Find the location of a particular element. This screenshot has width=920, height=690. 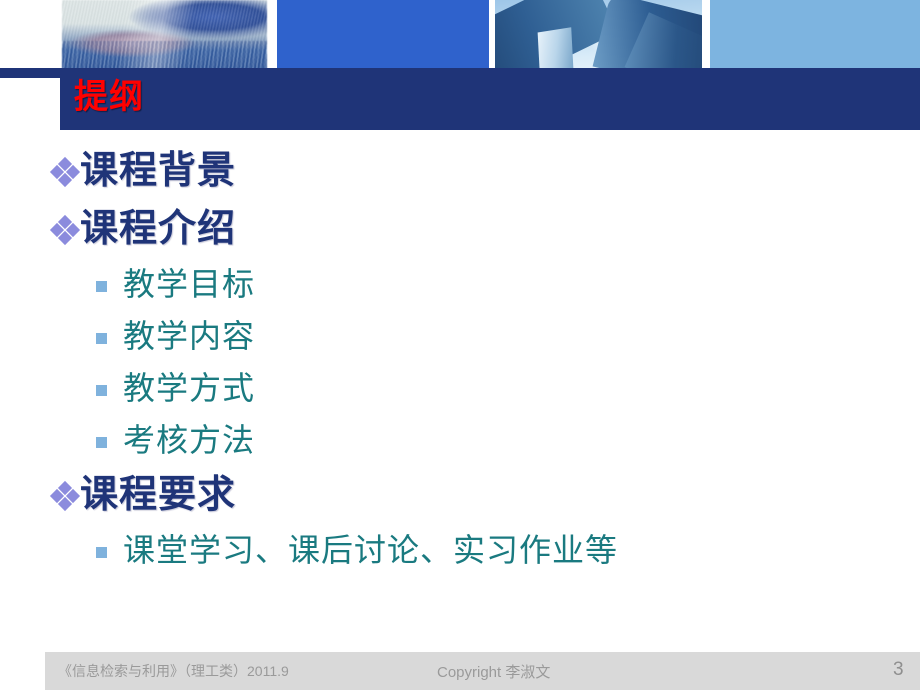

outline-subitem-label: 考核方法 is located at coordinates (189, 440).